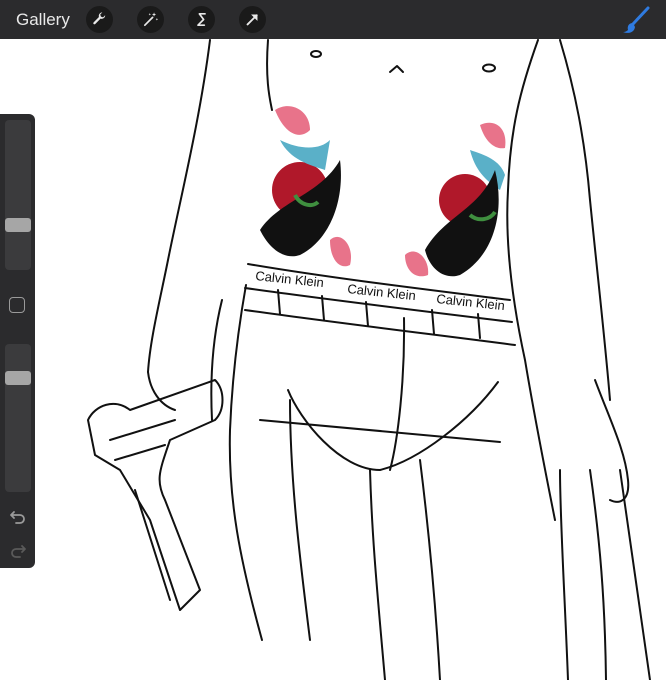 This screenshot has height=685, width=666. I want to click on opacity-thumb, so click(18, 377).